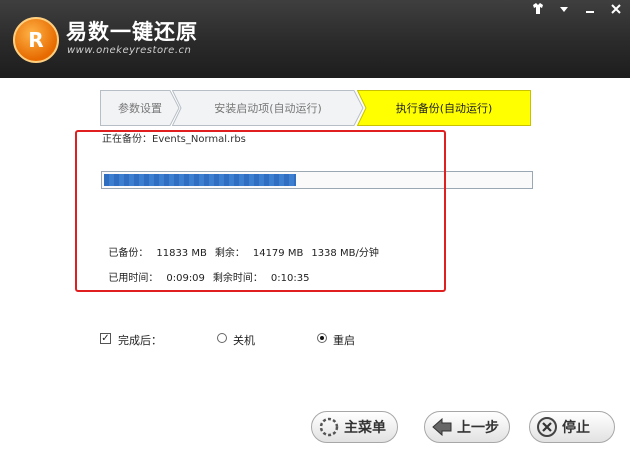 This screenshot has height=460, width=630. Describe the element at coordinates (538, 10) in the screenshot. I see `skin-icon` at that location.